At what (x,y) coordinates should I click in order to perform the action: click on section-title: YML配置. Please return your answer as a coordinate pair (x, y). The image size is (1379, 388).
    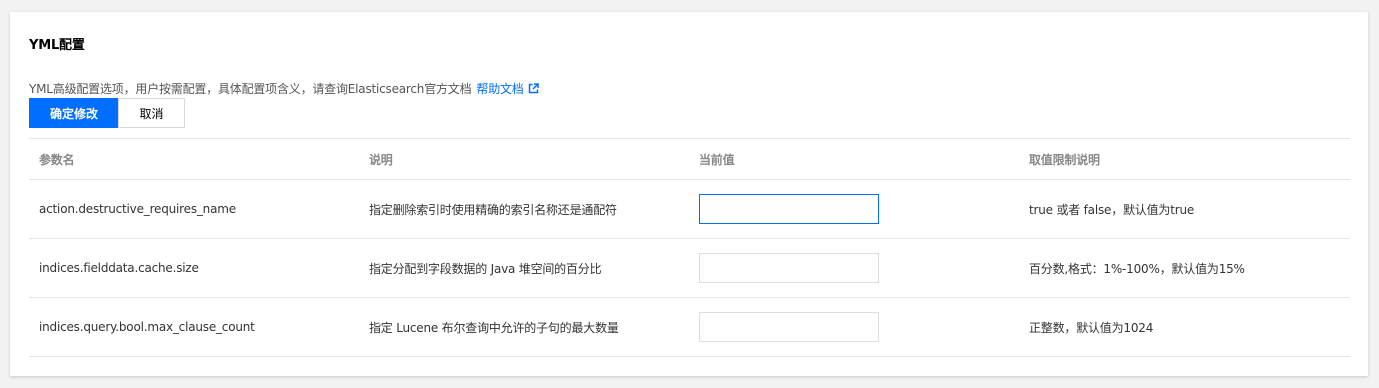
    Looking at the image, I should click on (57, 45).